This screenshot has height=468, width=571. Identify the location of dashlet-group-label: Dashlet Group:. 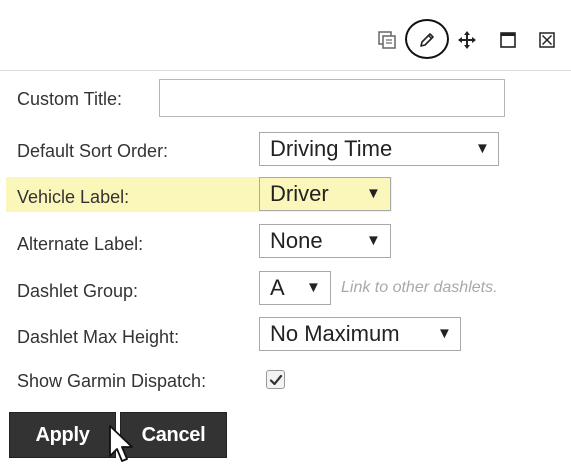
(78, 291).